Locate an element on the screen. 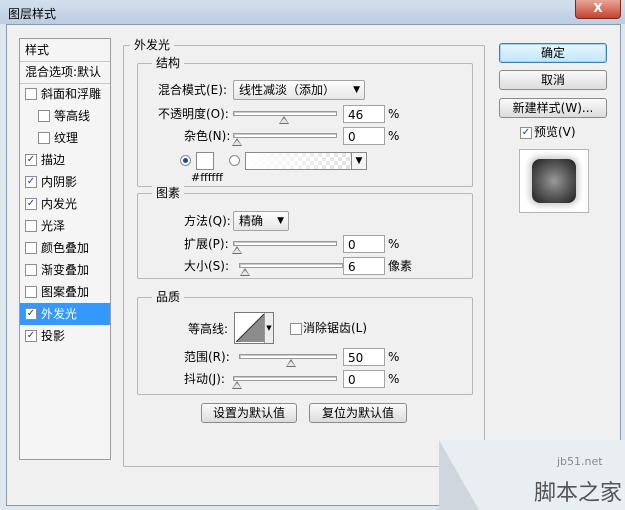 This screenshot has width=625, height=510. noise-unit: % is located at coordinates (394, 136).